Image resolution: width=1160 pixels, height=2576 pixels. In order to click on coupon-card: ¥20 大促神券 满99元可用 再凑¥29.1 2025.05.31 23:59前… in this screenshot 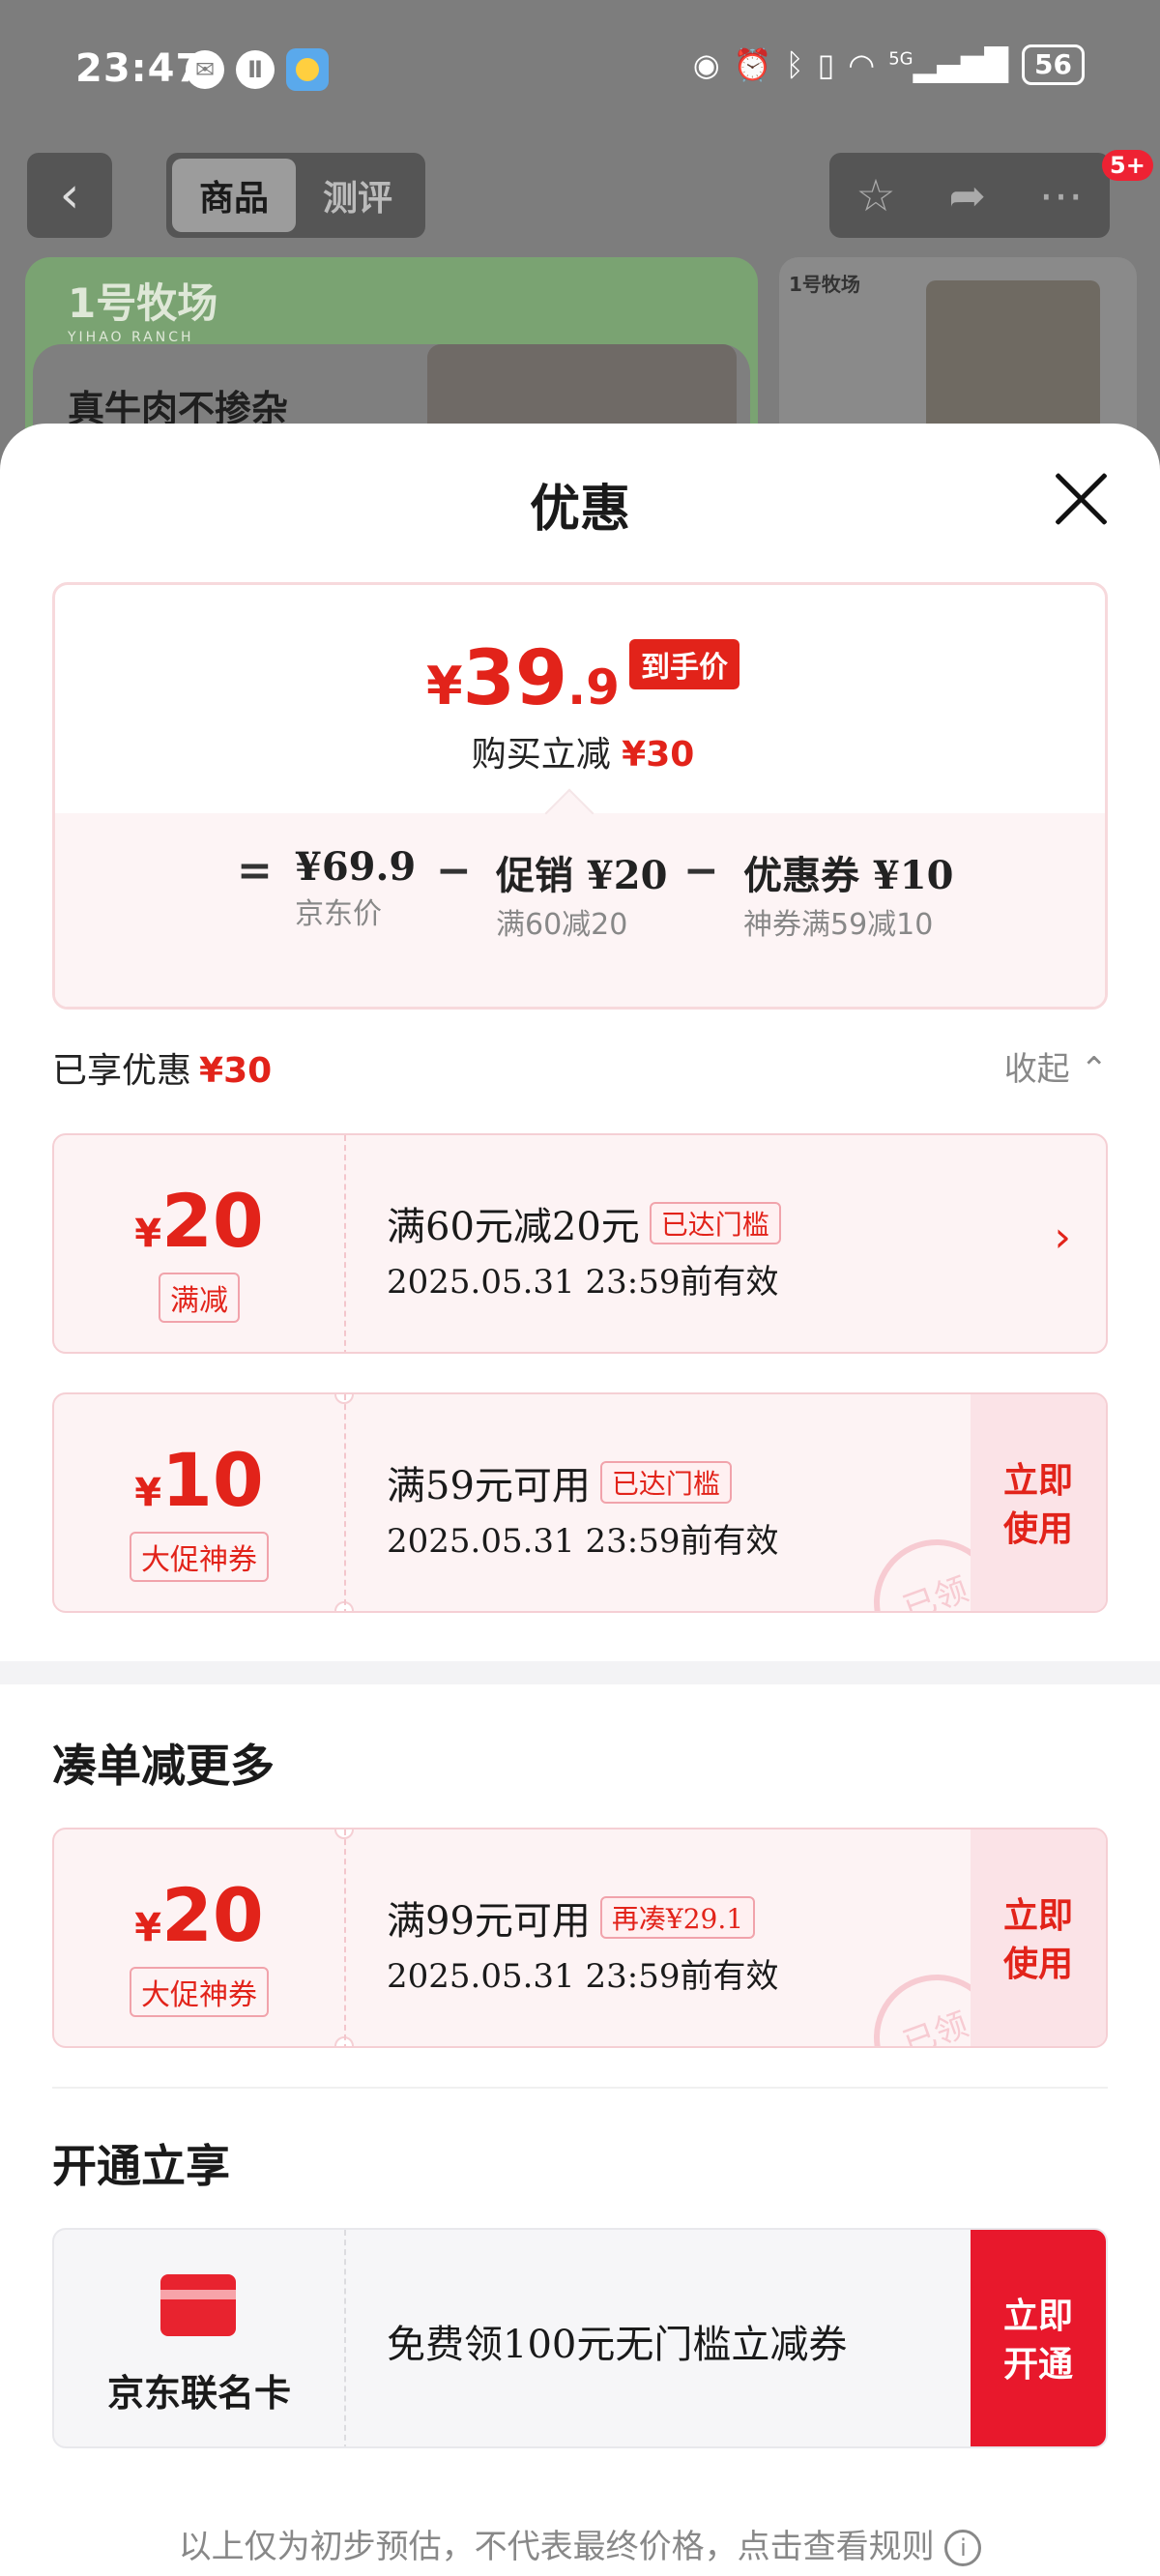, I will do `click(580, 1938)`.